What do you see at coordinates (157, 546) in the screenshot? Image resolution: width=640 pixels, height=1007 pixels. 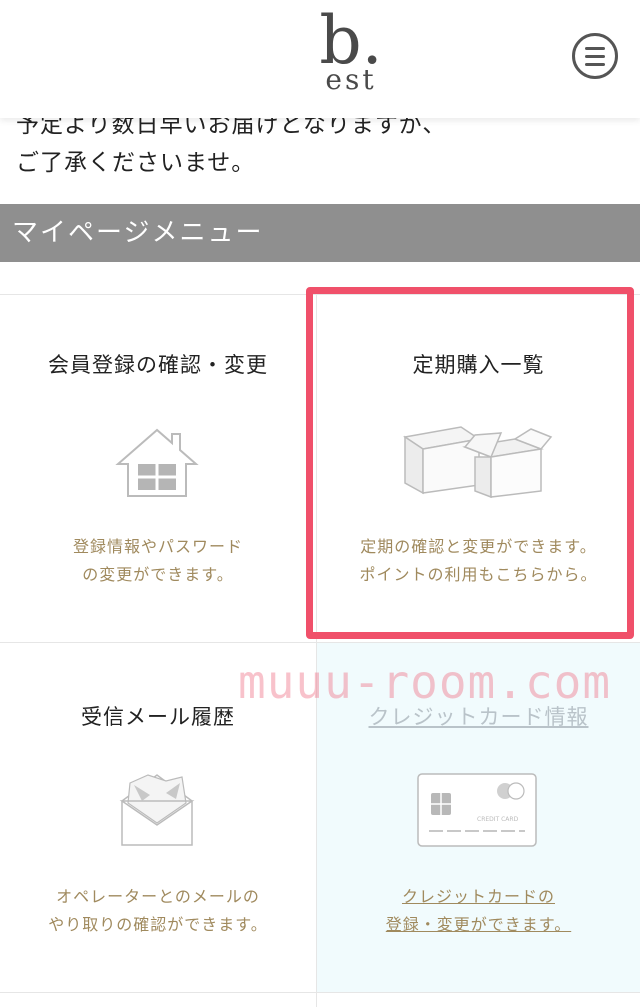 I see `menu-item-desc: 登録情報やパスワード` at bounding box center [157, 546].